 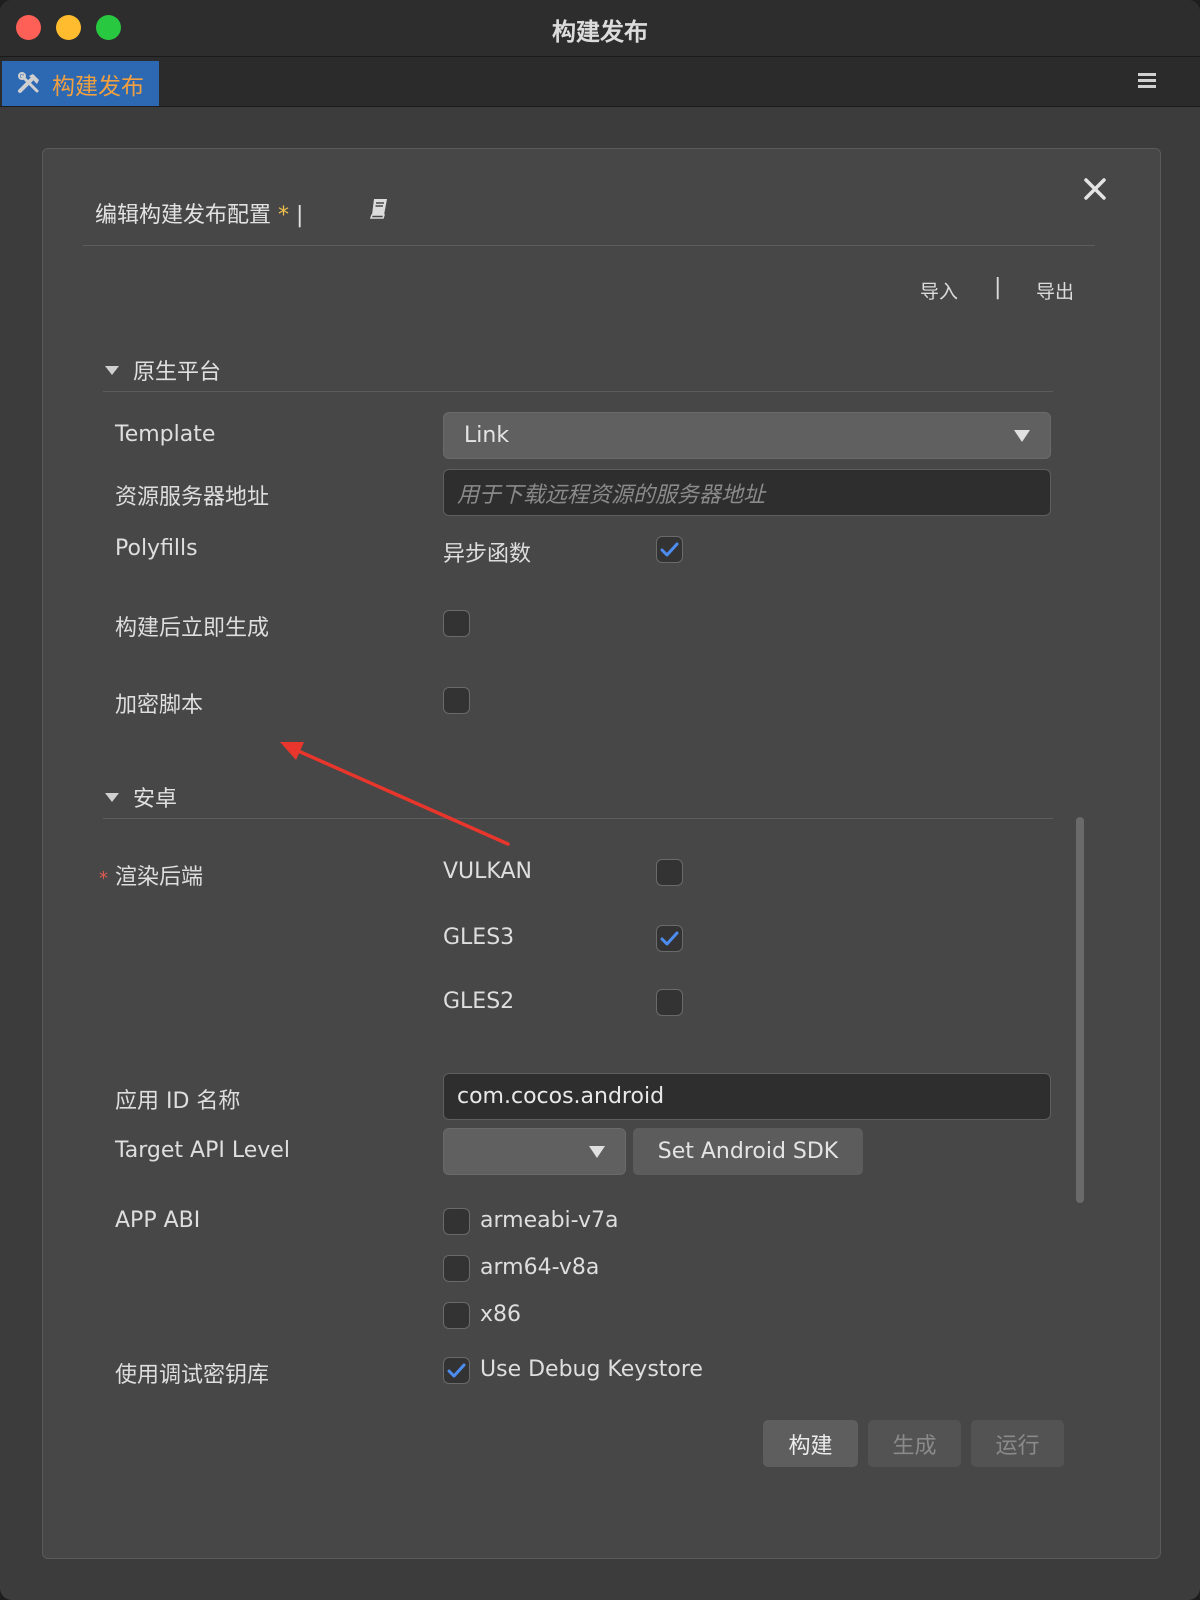 I want to click on annotation-arrow, so click(x=395, y=794).